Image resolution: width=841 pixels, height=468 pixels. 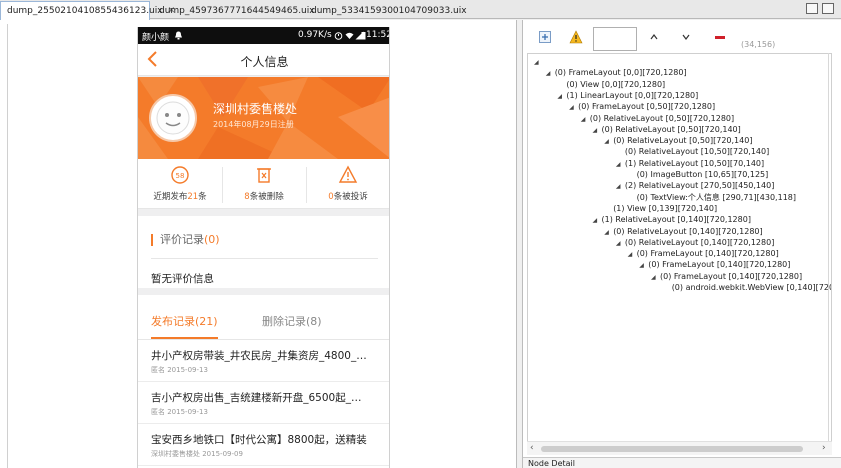 I want to click on list-item: 井小产权房带装_井农民房_井集资房_4800_… 匿名 2015-09-13, so click(x=263, y=361).